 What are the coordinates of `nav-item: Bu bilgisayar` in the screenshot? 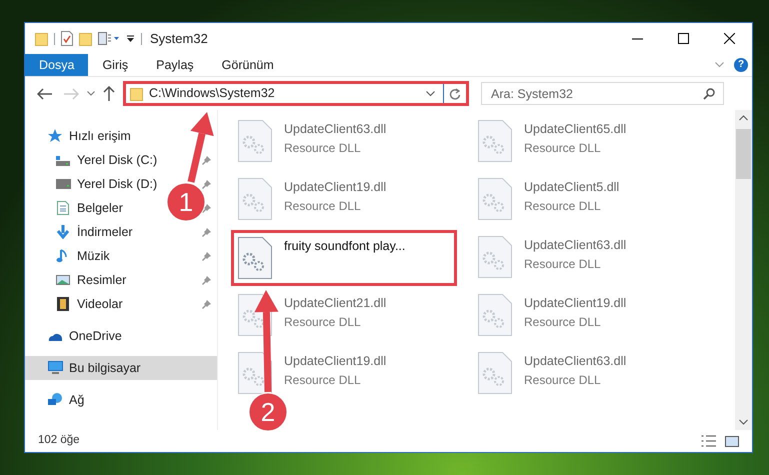 It's located at (121, 368).